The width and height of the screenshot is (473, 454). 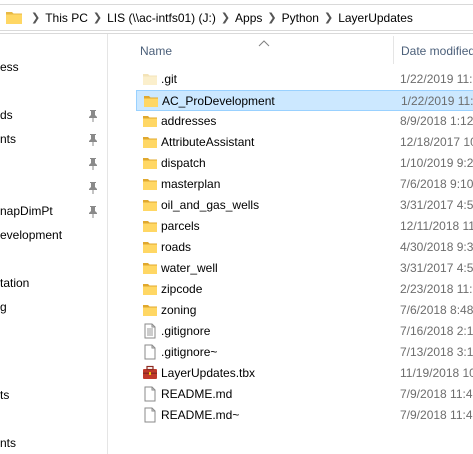 I want to click on nav-item: napDimPt, so click(x=52, y=213).